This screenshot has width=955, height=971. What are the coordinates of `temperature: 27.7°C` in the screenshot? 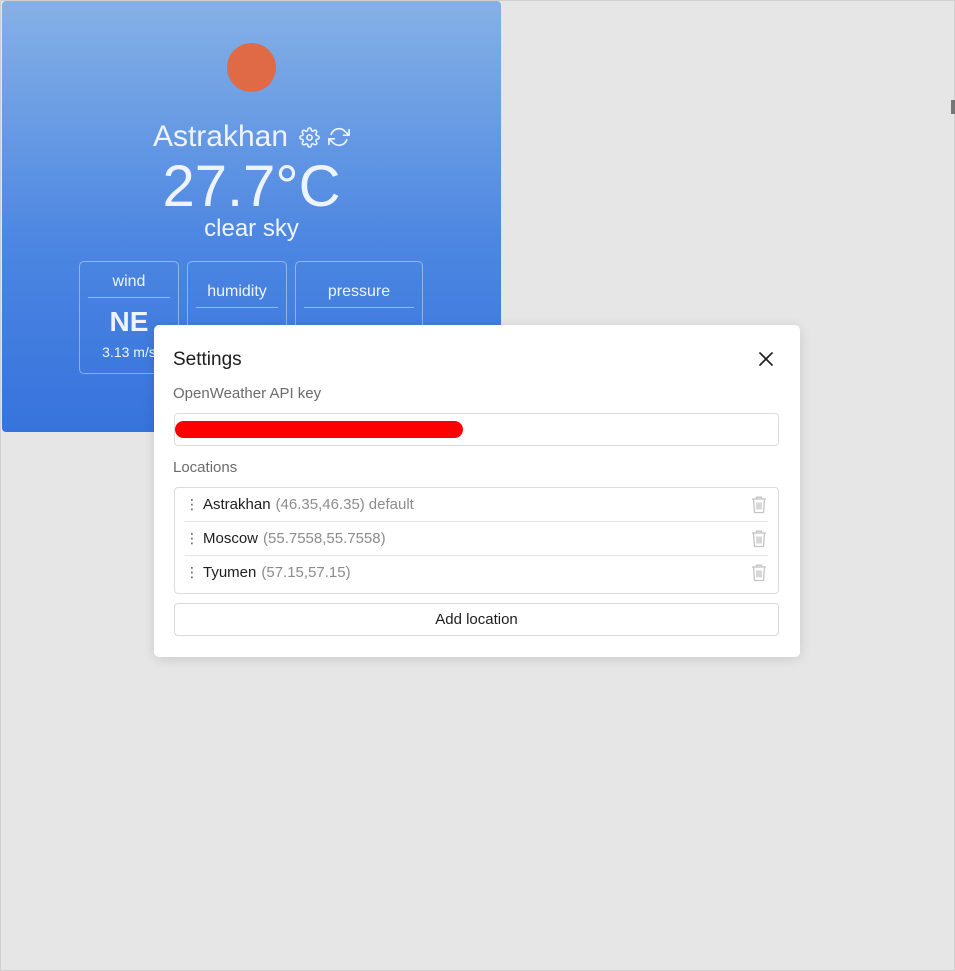 It's located at (251, 186).